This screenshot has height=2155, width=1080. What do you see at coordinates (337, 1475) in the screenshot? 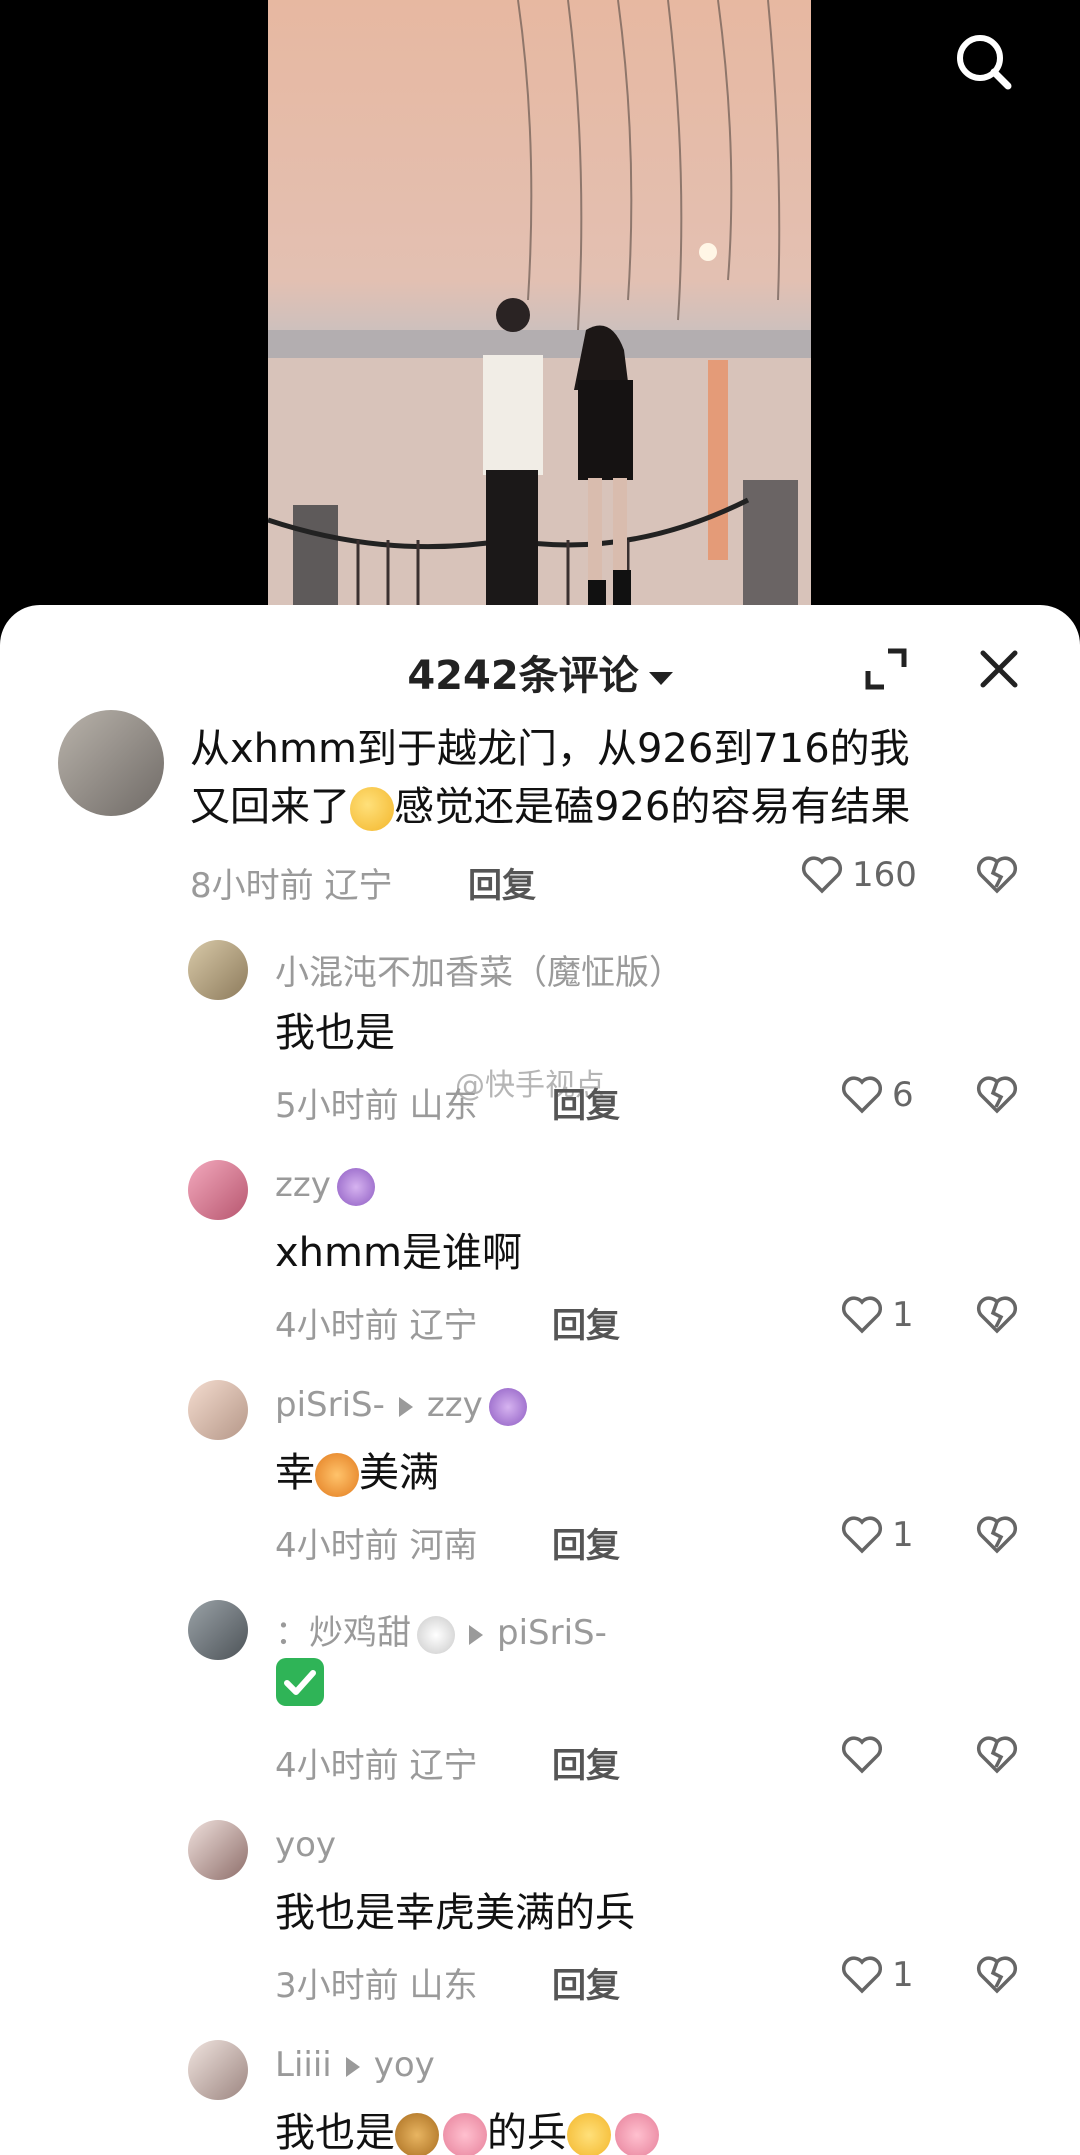
I see `tiger-face-icon` at bounding box center [337, 1475].